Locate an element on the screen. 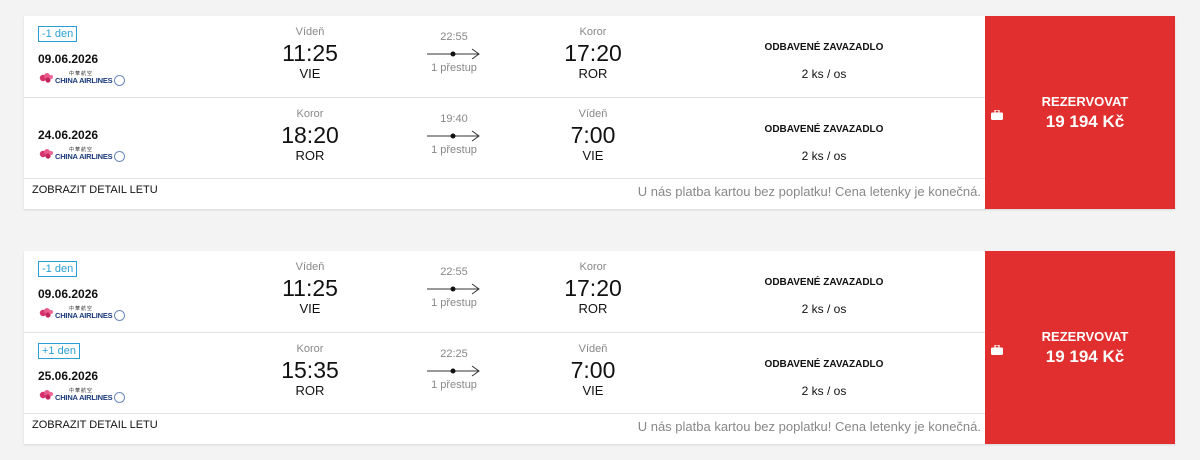 The height and width of the screenshot is (460, 1200). departure-block: Koror 15:35 ROR is located at coordinates (310, 371).